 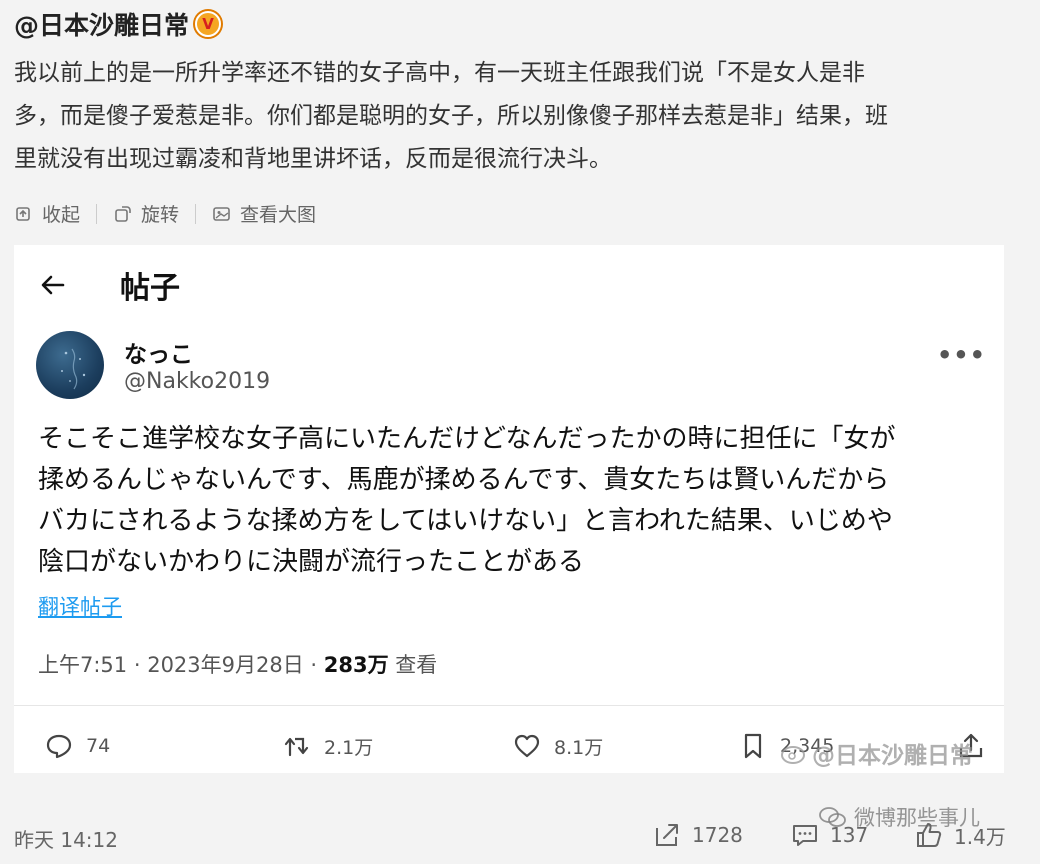 I want to click on verified-badge-icon: V, so click(x=208, y=24).